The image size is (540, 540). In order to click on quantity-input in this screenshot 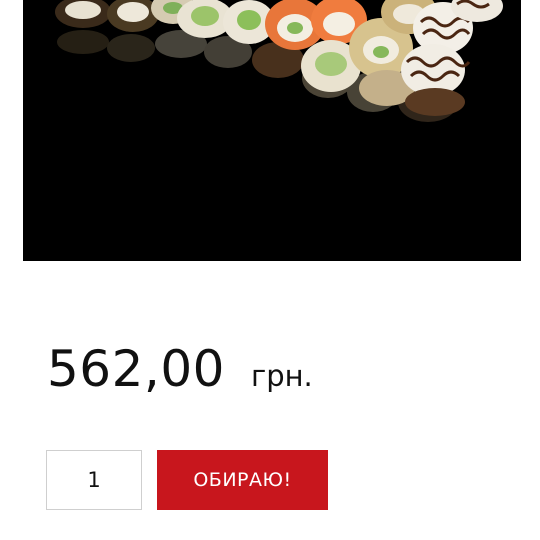, I will do `click(94, 480)`.